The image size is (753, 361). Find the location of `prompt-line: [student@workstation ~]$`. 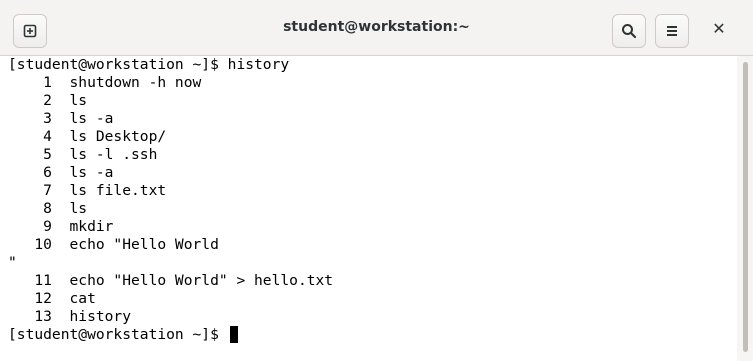

prompt-line: [student@workstation ~]$ is located at coordinates (372, 335).